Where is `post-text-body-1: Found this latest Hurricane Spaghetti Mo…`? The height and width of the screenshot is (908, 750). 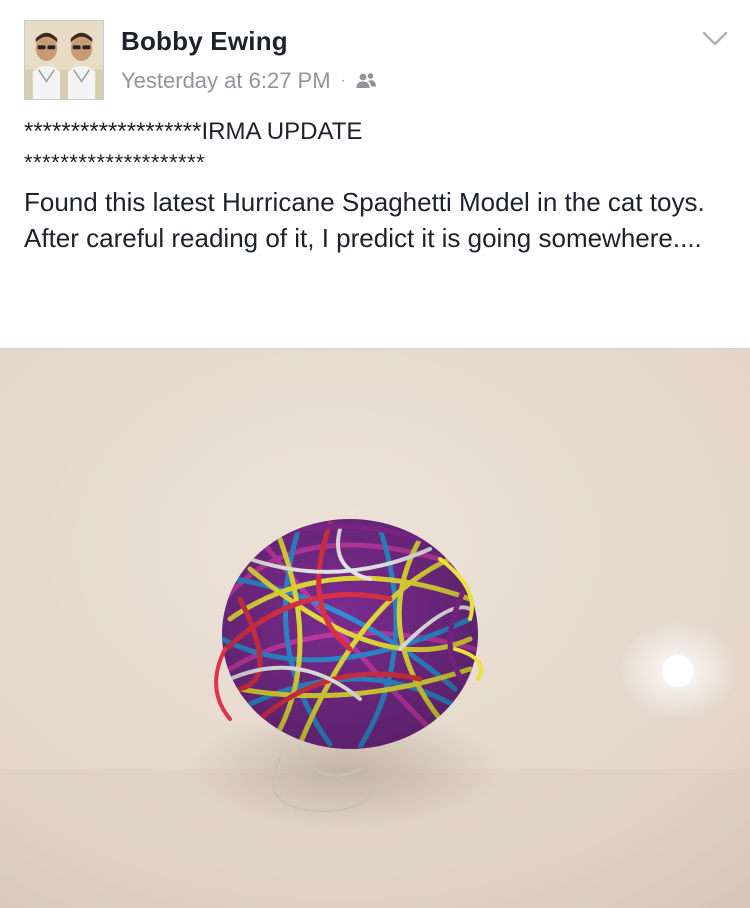
post-text-body-1: Found this latest Hurricane Spaghetti Mo… is located at coordinates (364, 202).